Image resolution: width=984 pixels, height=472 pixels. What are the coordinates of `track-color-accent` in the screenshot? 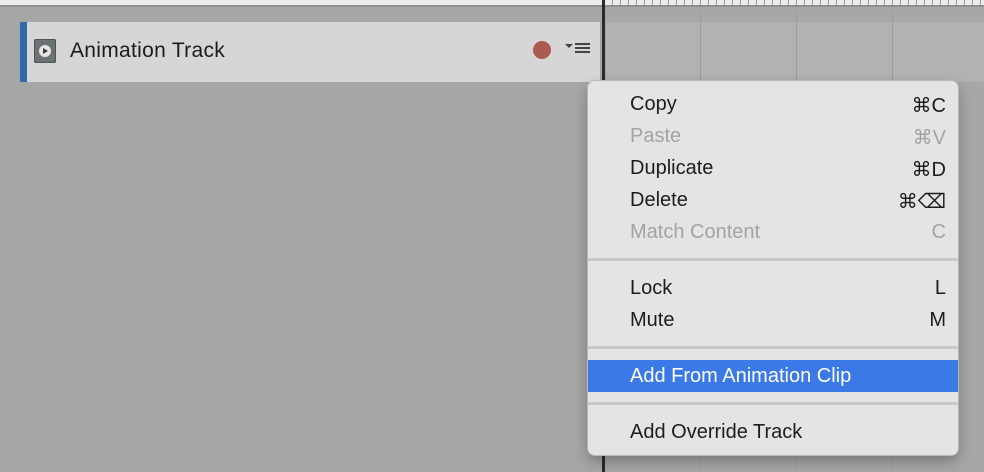 It's located at (23, 52).